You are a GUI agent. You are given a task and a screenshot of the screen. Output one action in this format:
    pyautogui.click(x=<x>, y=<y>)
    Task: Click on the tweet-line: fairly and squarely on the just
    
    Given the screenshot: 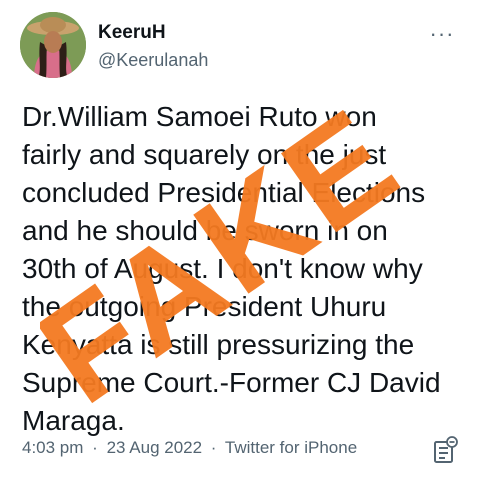 What is the action you would take?
    pyautogui.click(x=204, y=154)
    